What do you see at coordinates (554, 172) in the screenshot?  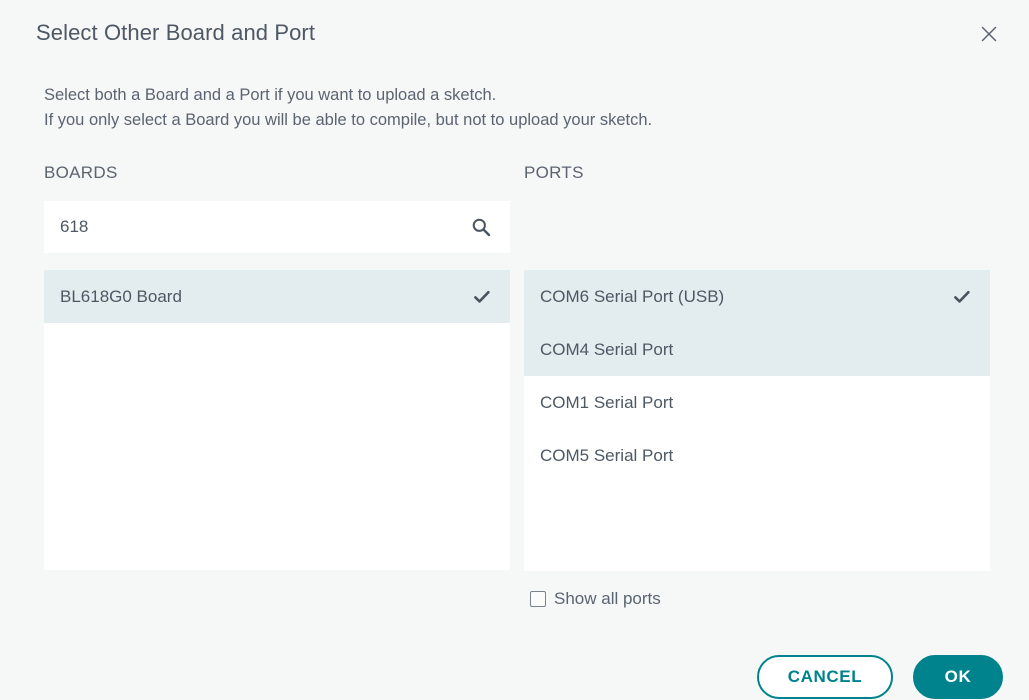 I see `ports-column-label: PORTS` at bounding box center [554, 172].